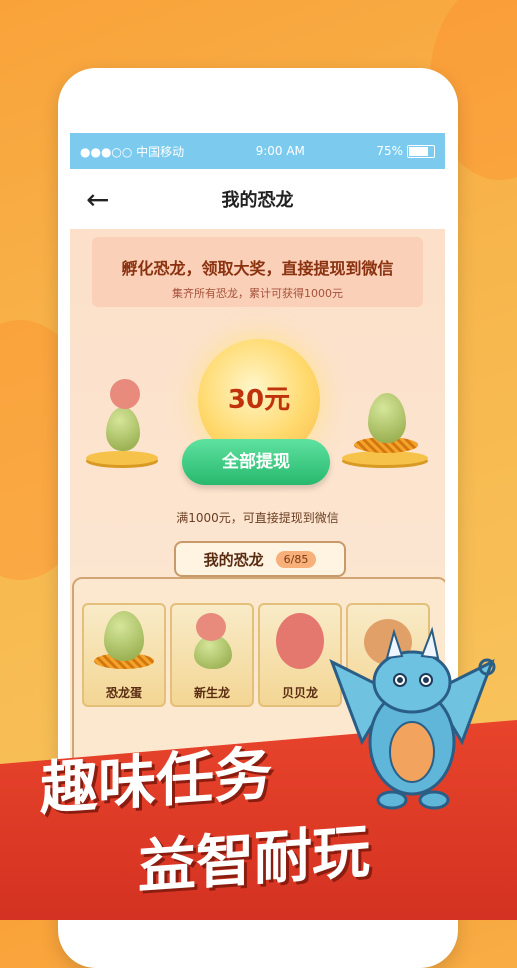 The width and height of the screenshot is (517, 968). I want to click on withdraw-all-button: 全部提现, so click(256, 462).